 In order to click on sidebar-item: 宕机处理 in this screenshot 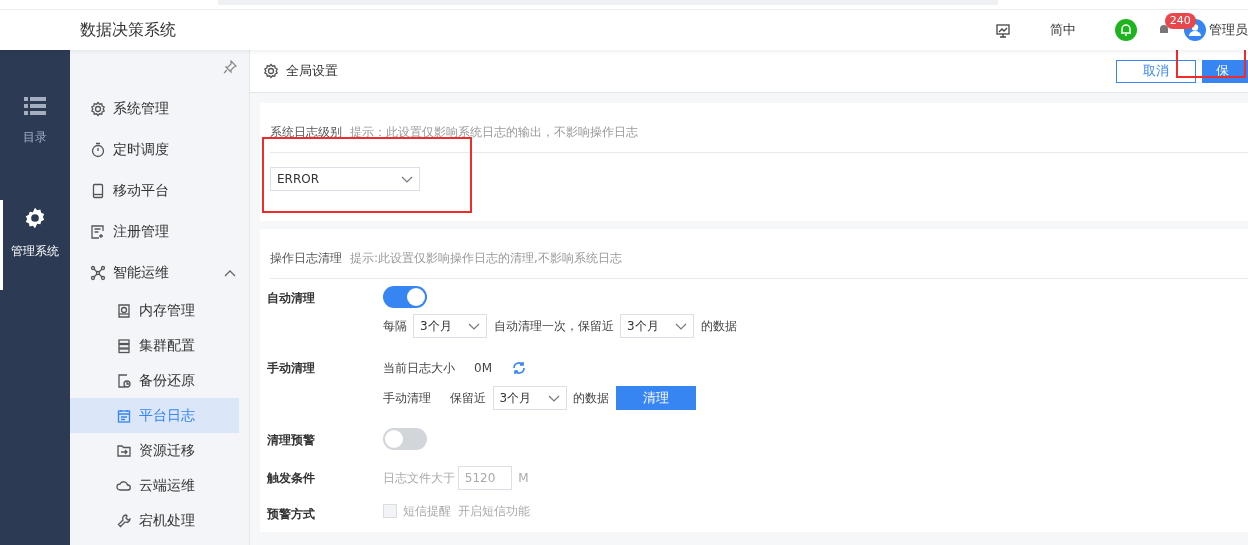, I will do `click(159, 520)`.